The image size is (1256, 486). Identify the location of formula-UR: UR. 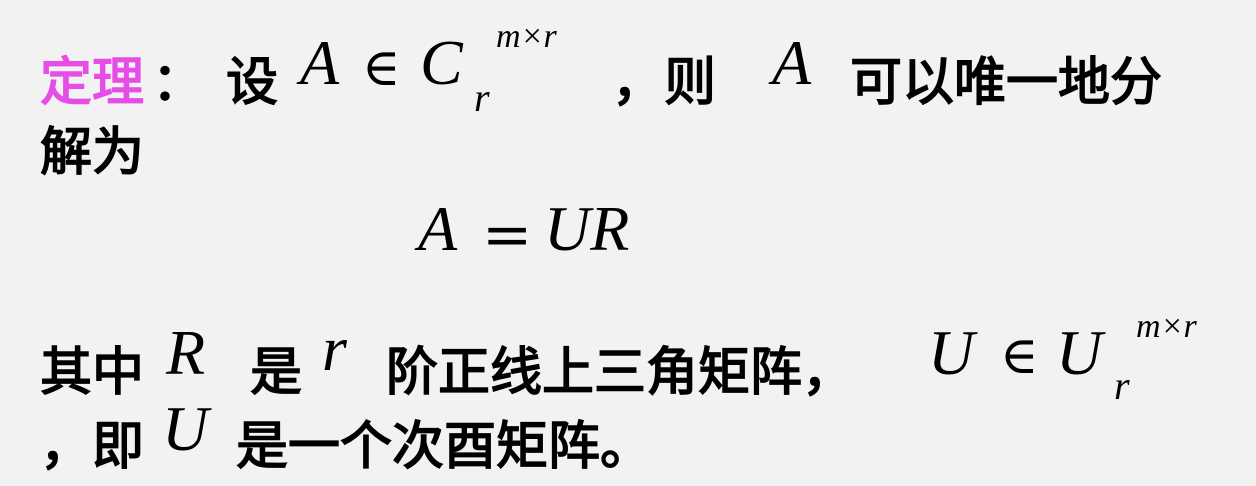
(587, 228).